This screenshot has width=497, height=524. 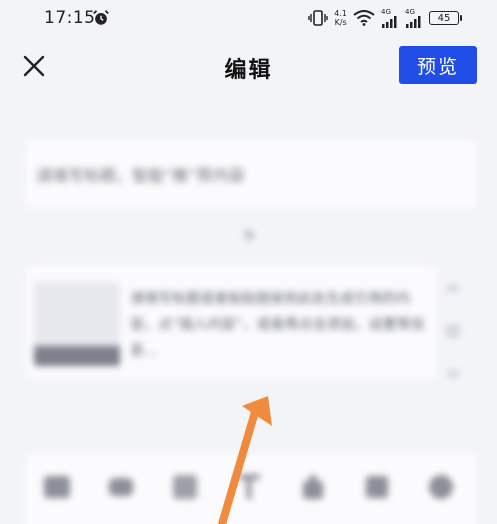 I want to click on add-icon, so click(x=249, y=235).